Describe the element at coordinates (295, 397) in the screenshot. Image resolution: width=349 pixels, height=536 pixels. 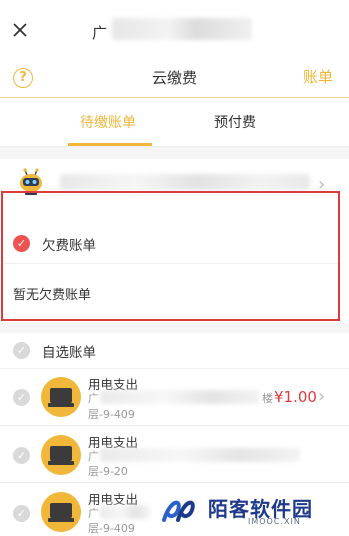
I see `bill-amount: ¥1.00` at that location.